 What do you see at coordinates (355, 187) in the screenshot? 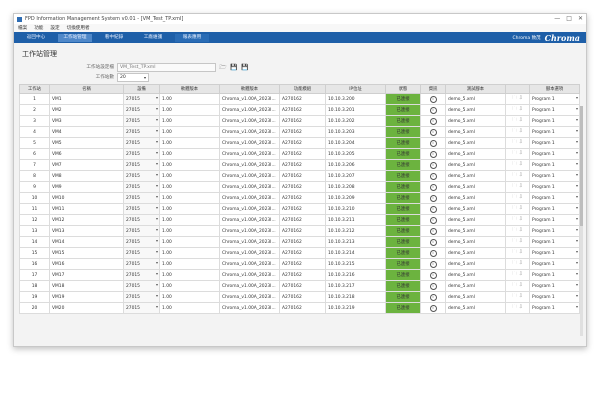
I see `cell-ip: 10.10.3.208` at bounding box center [355, 187].